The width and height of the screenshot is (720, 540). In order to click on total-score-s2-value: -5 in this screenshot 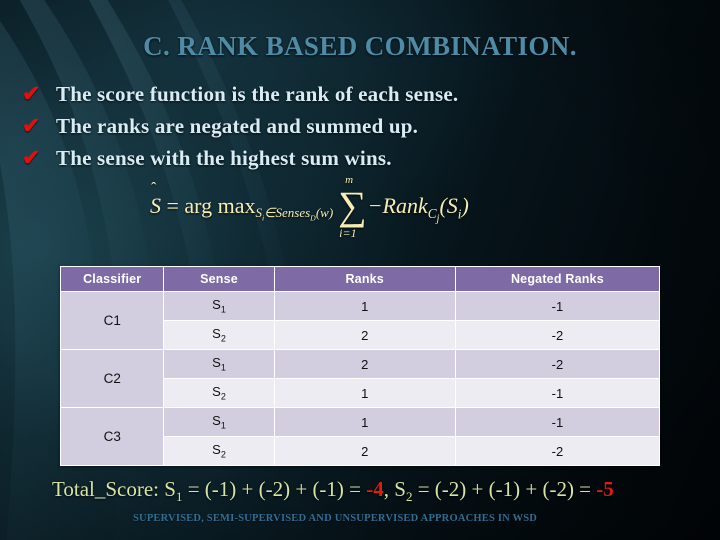, I will do `click(605, 489)`.